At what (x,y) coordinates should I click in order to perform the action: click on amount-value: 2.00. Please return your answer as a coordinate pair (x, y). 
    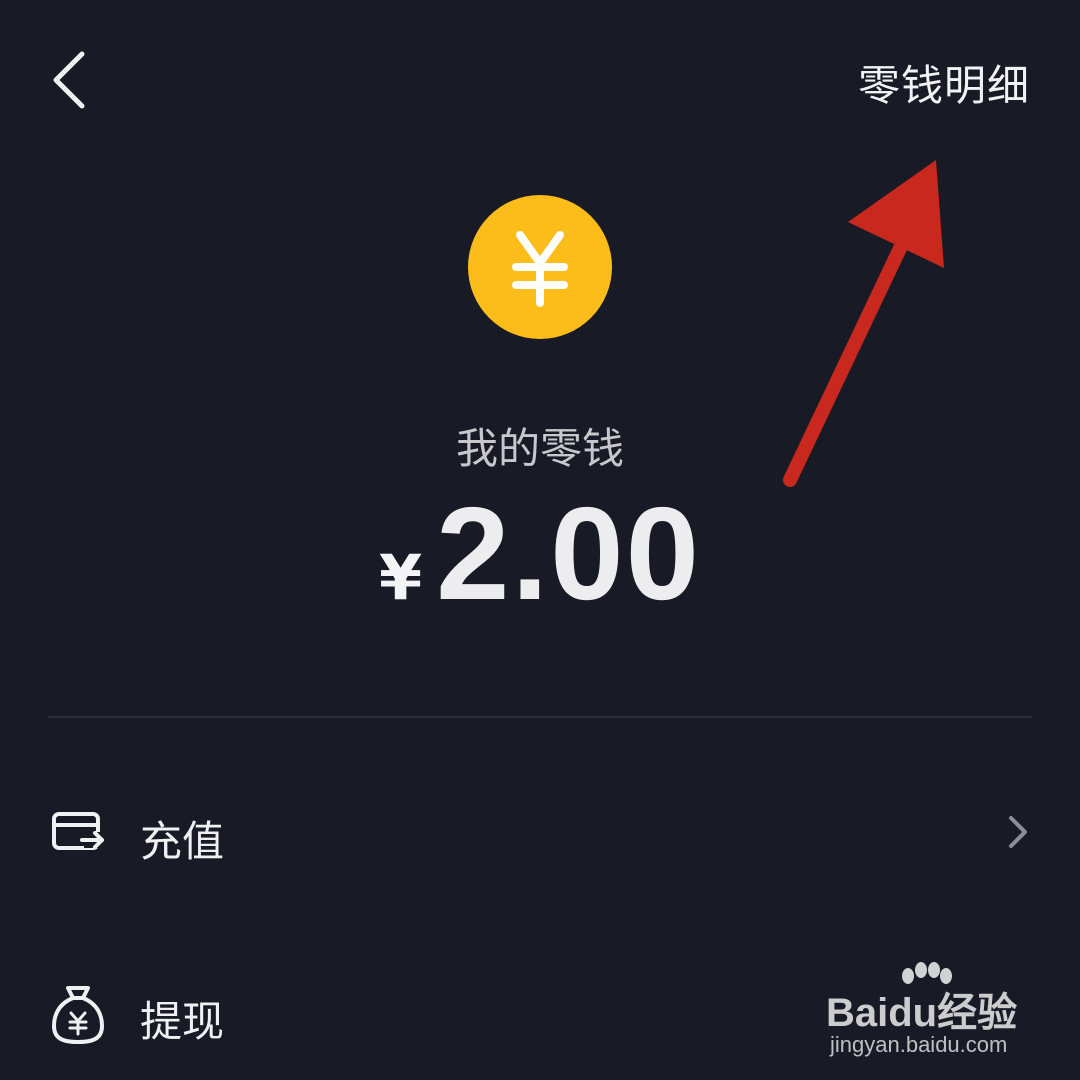
    Looking at the image, I should click on (569, 553).